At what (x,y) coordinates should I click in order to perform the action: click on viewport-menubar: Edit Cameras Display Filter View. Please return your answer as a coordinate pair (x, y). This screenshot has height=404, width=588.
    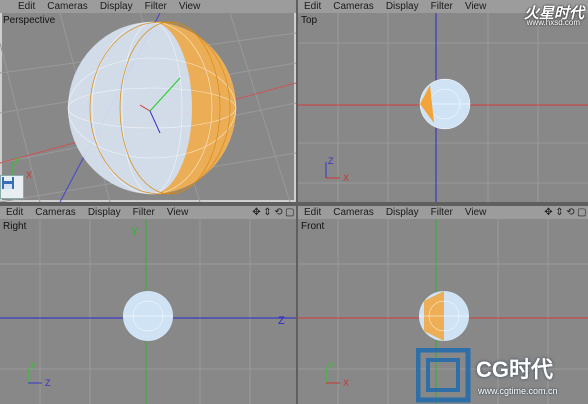
    Looking at the image, I should click on (148, 6).